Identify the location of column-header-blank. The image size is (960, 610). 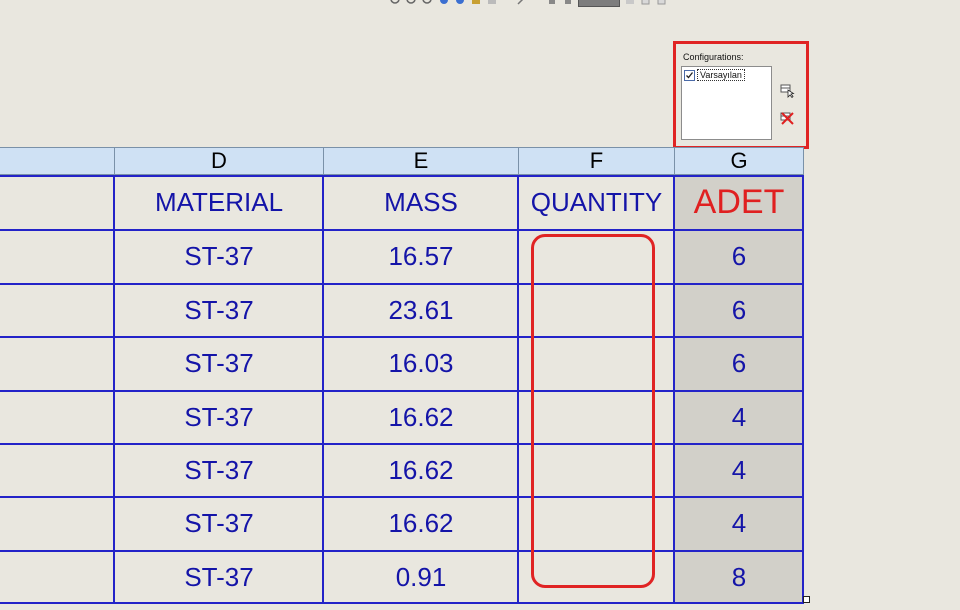
(57, 161).